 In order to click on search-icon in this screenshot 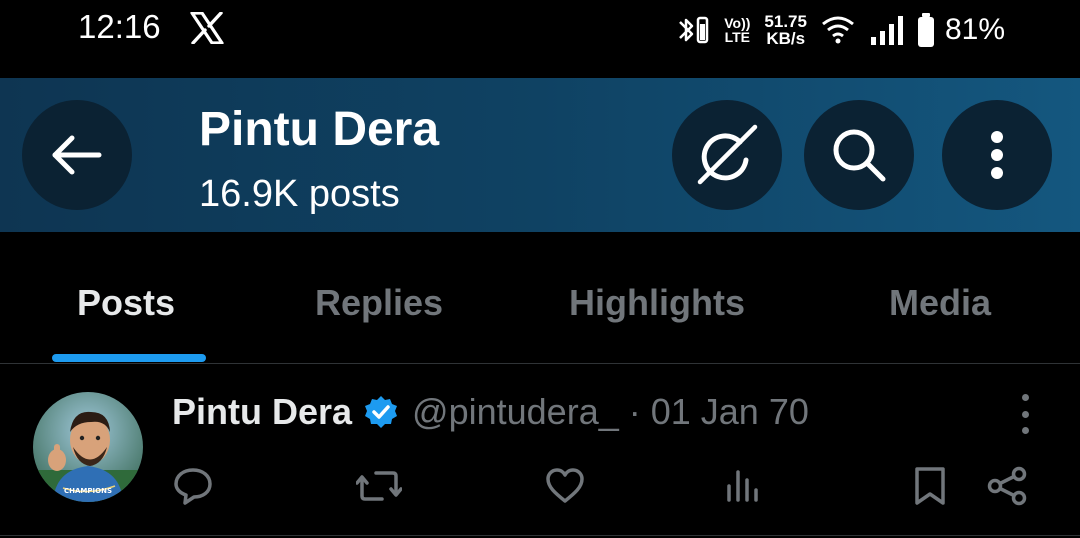, I will do `click(859, 155)`.